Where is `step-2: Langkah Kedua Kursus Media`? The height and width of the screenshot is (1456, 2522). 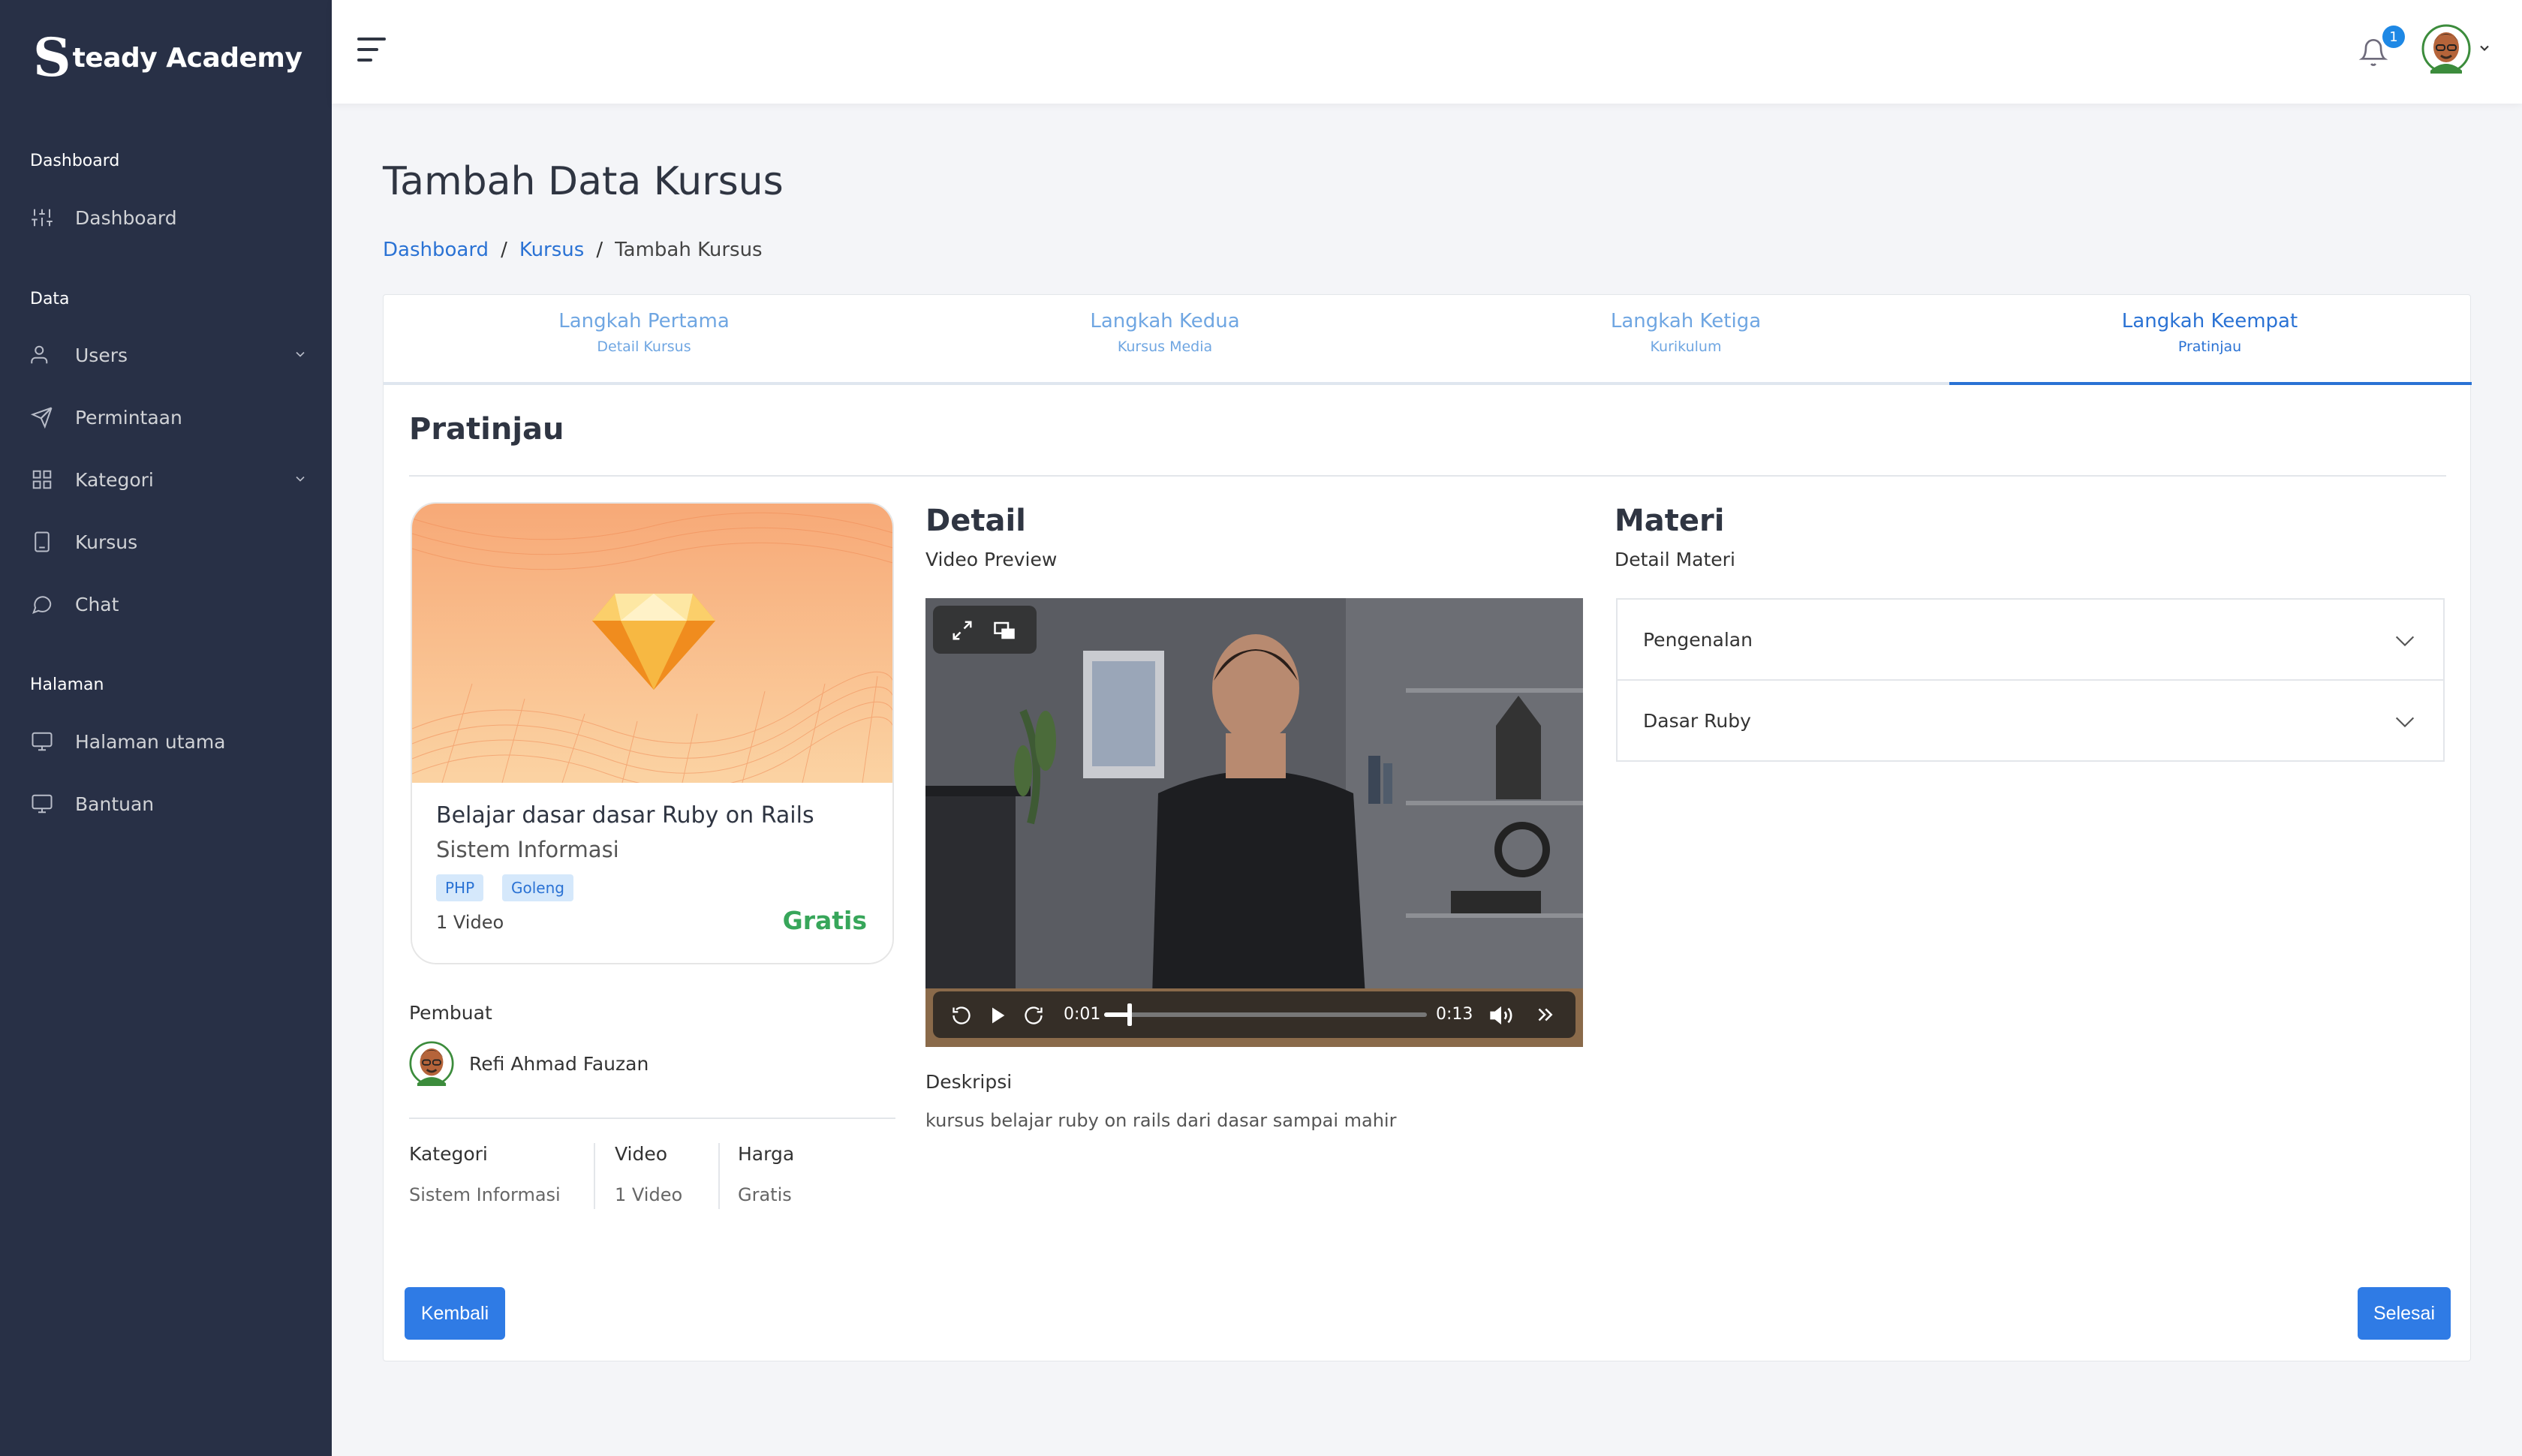 step-2: Langkah Kedua Kursus Media is located at coordinates (1164, 339).